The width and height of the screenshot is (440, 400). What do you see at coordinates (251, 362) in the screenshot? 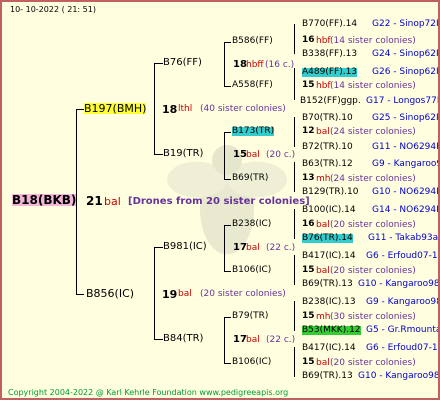
I see `ddd-id: B106(IC)` at bounding box center [251, 362].